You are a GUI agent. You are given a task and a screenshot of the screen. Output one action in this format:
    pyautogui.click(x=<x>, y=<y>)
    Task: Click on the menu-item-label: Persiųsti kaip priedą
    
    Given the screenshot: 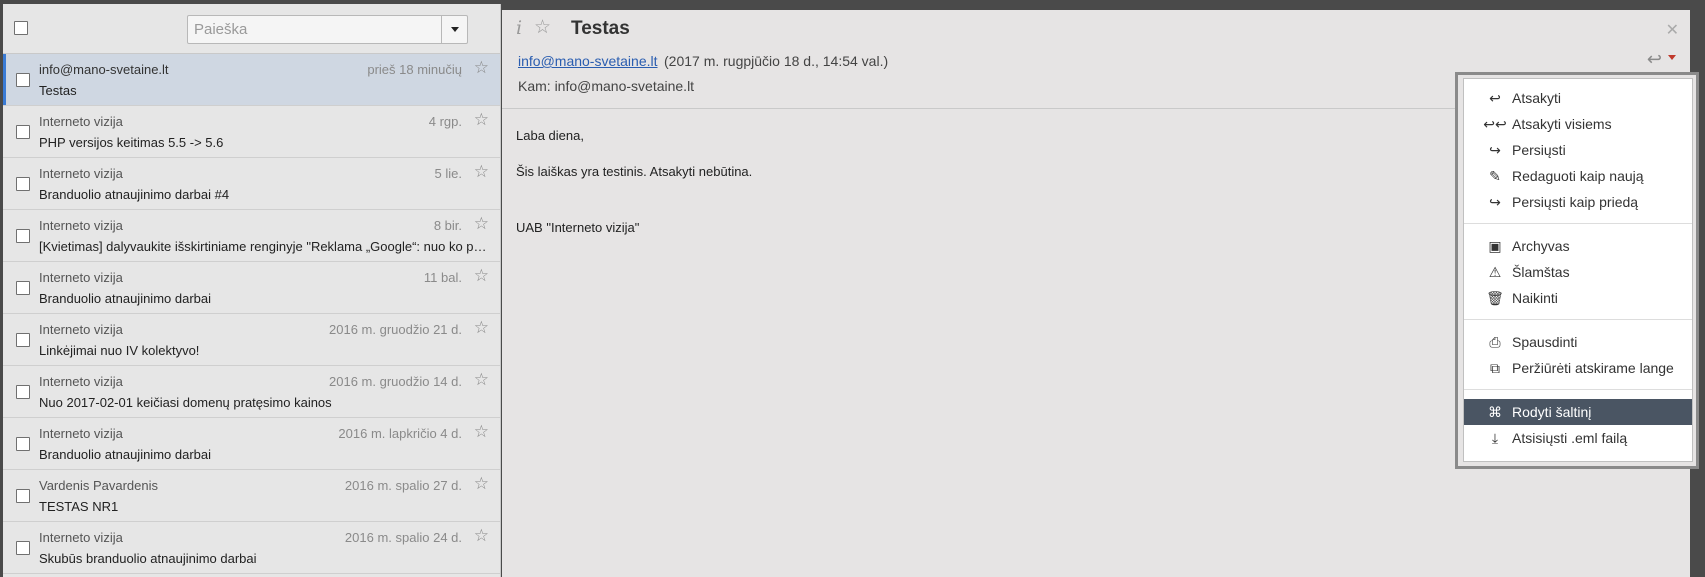 What is the action you would take?
    pyautogui.click(x=1575, y=202)
    